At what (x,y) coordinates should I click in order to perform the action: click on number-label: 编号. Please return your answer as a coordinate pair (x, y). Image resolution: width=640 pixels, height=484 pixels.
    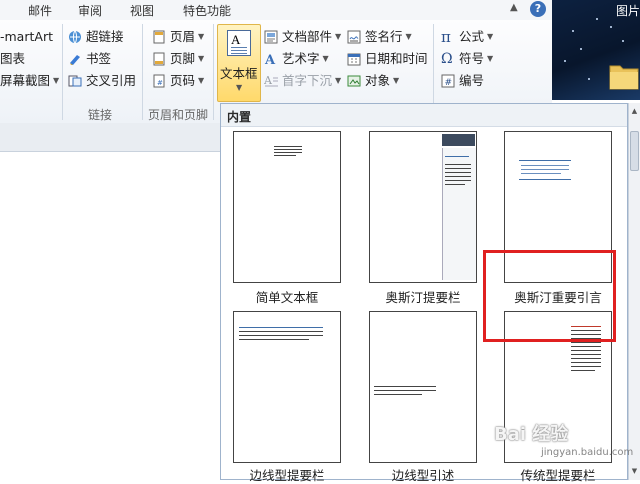
    Looking at the image, I should click on (472, 80).